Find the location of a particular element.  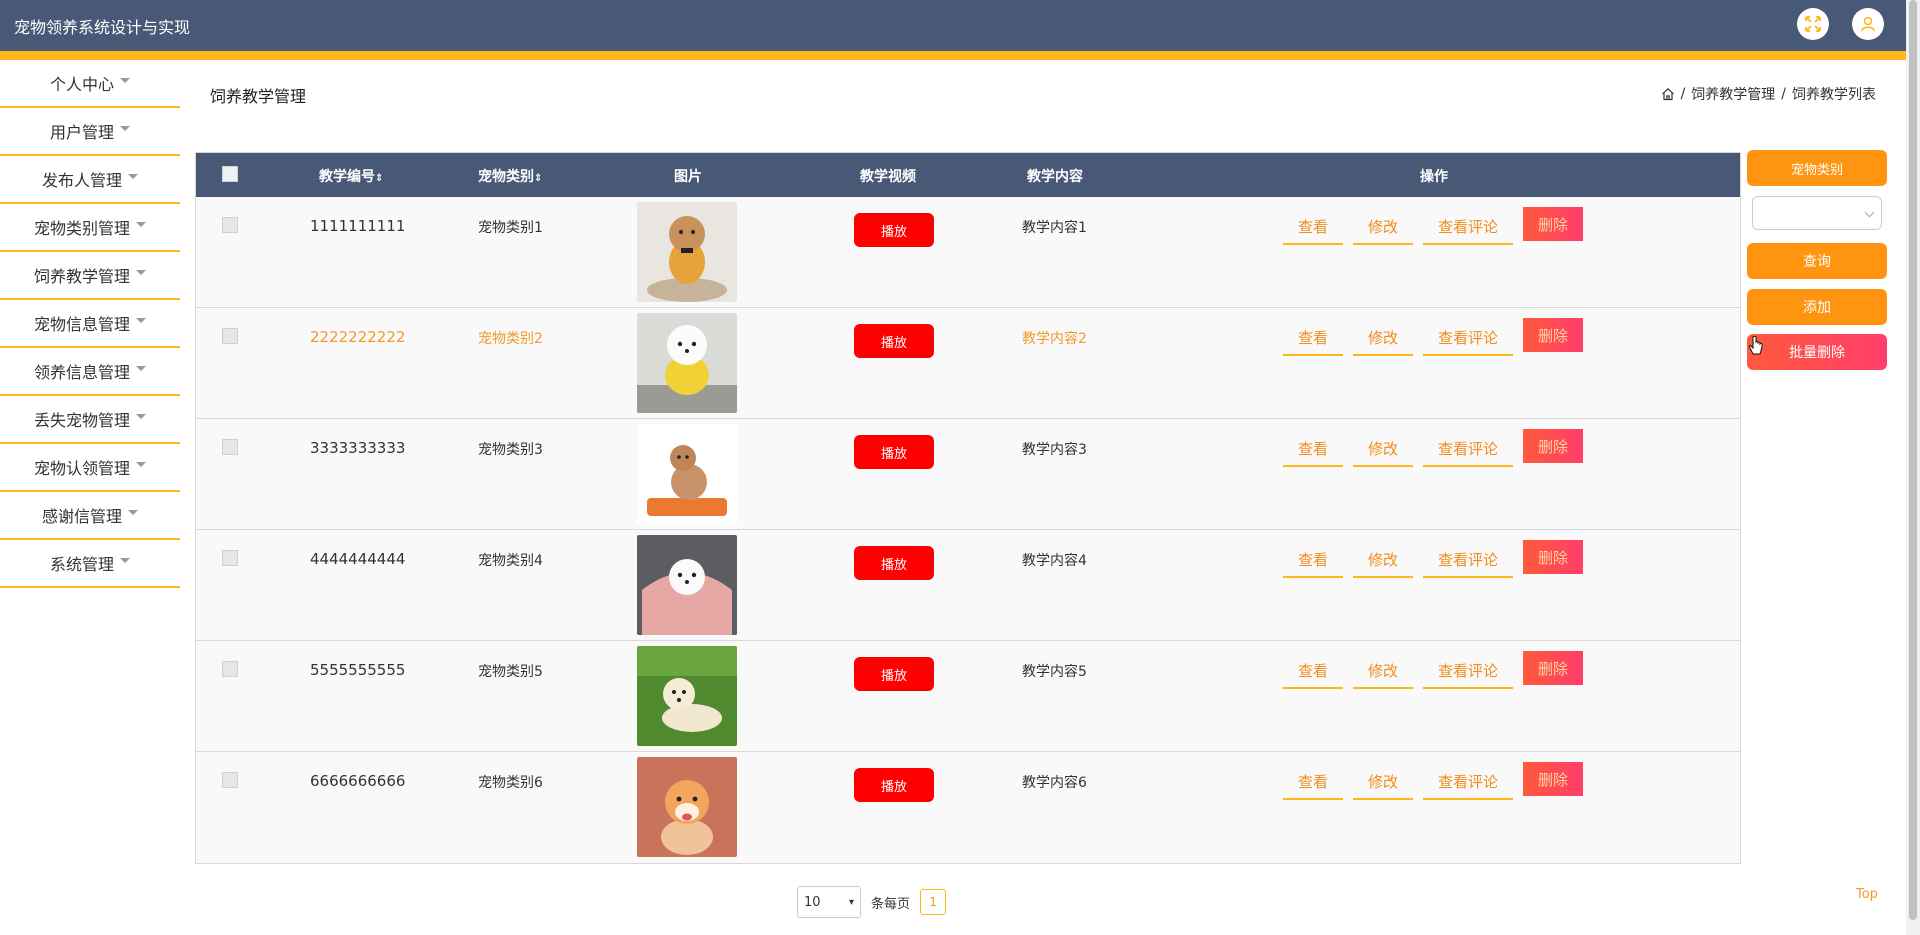

sidebar-item-personal-center: 个人中心 is located at coordinates (90, 84).